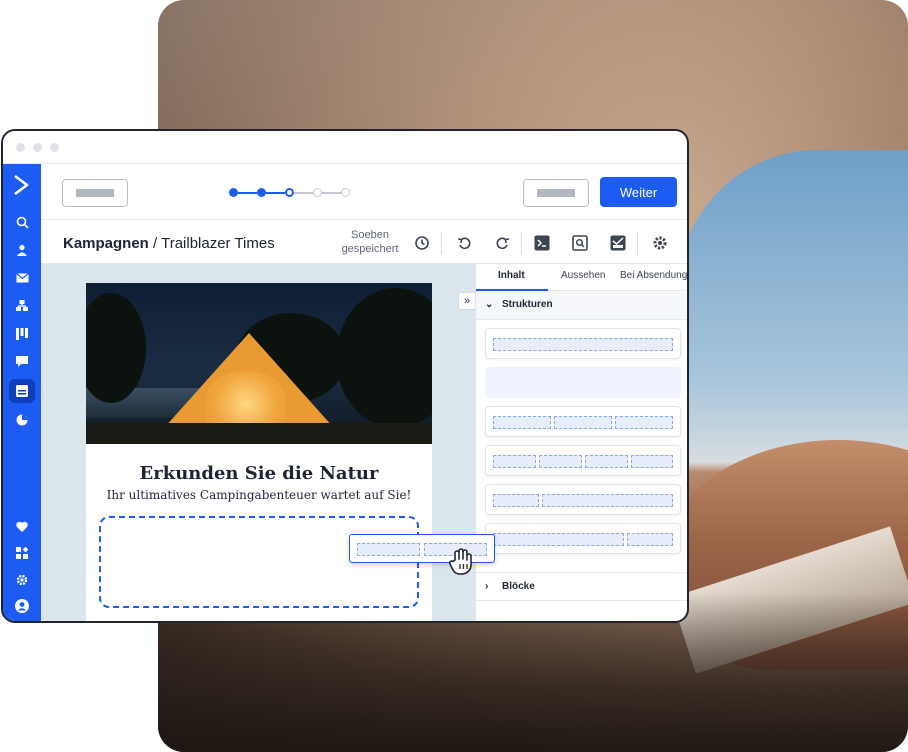 This screenshot has height=752, width=908. I want to click on structure-empty-placeholder, so click(583, 382).